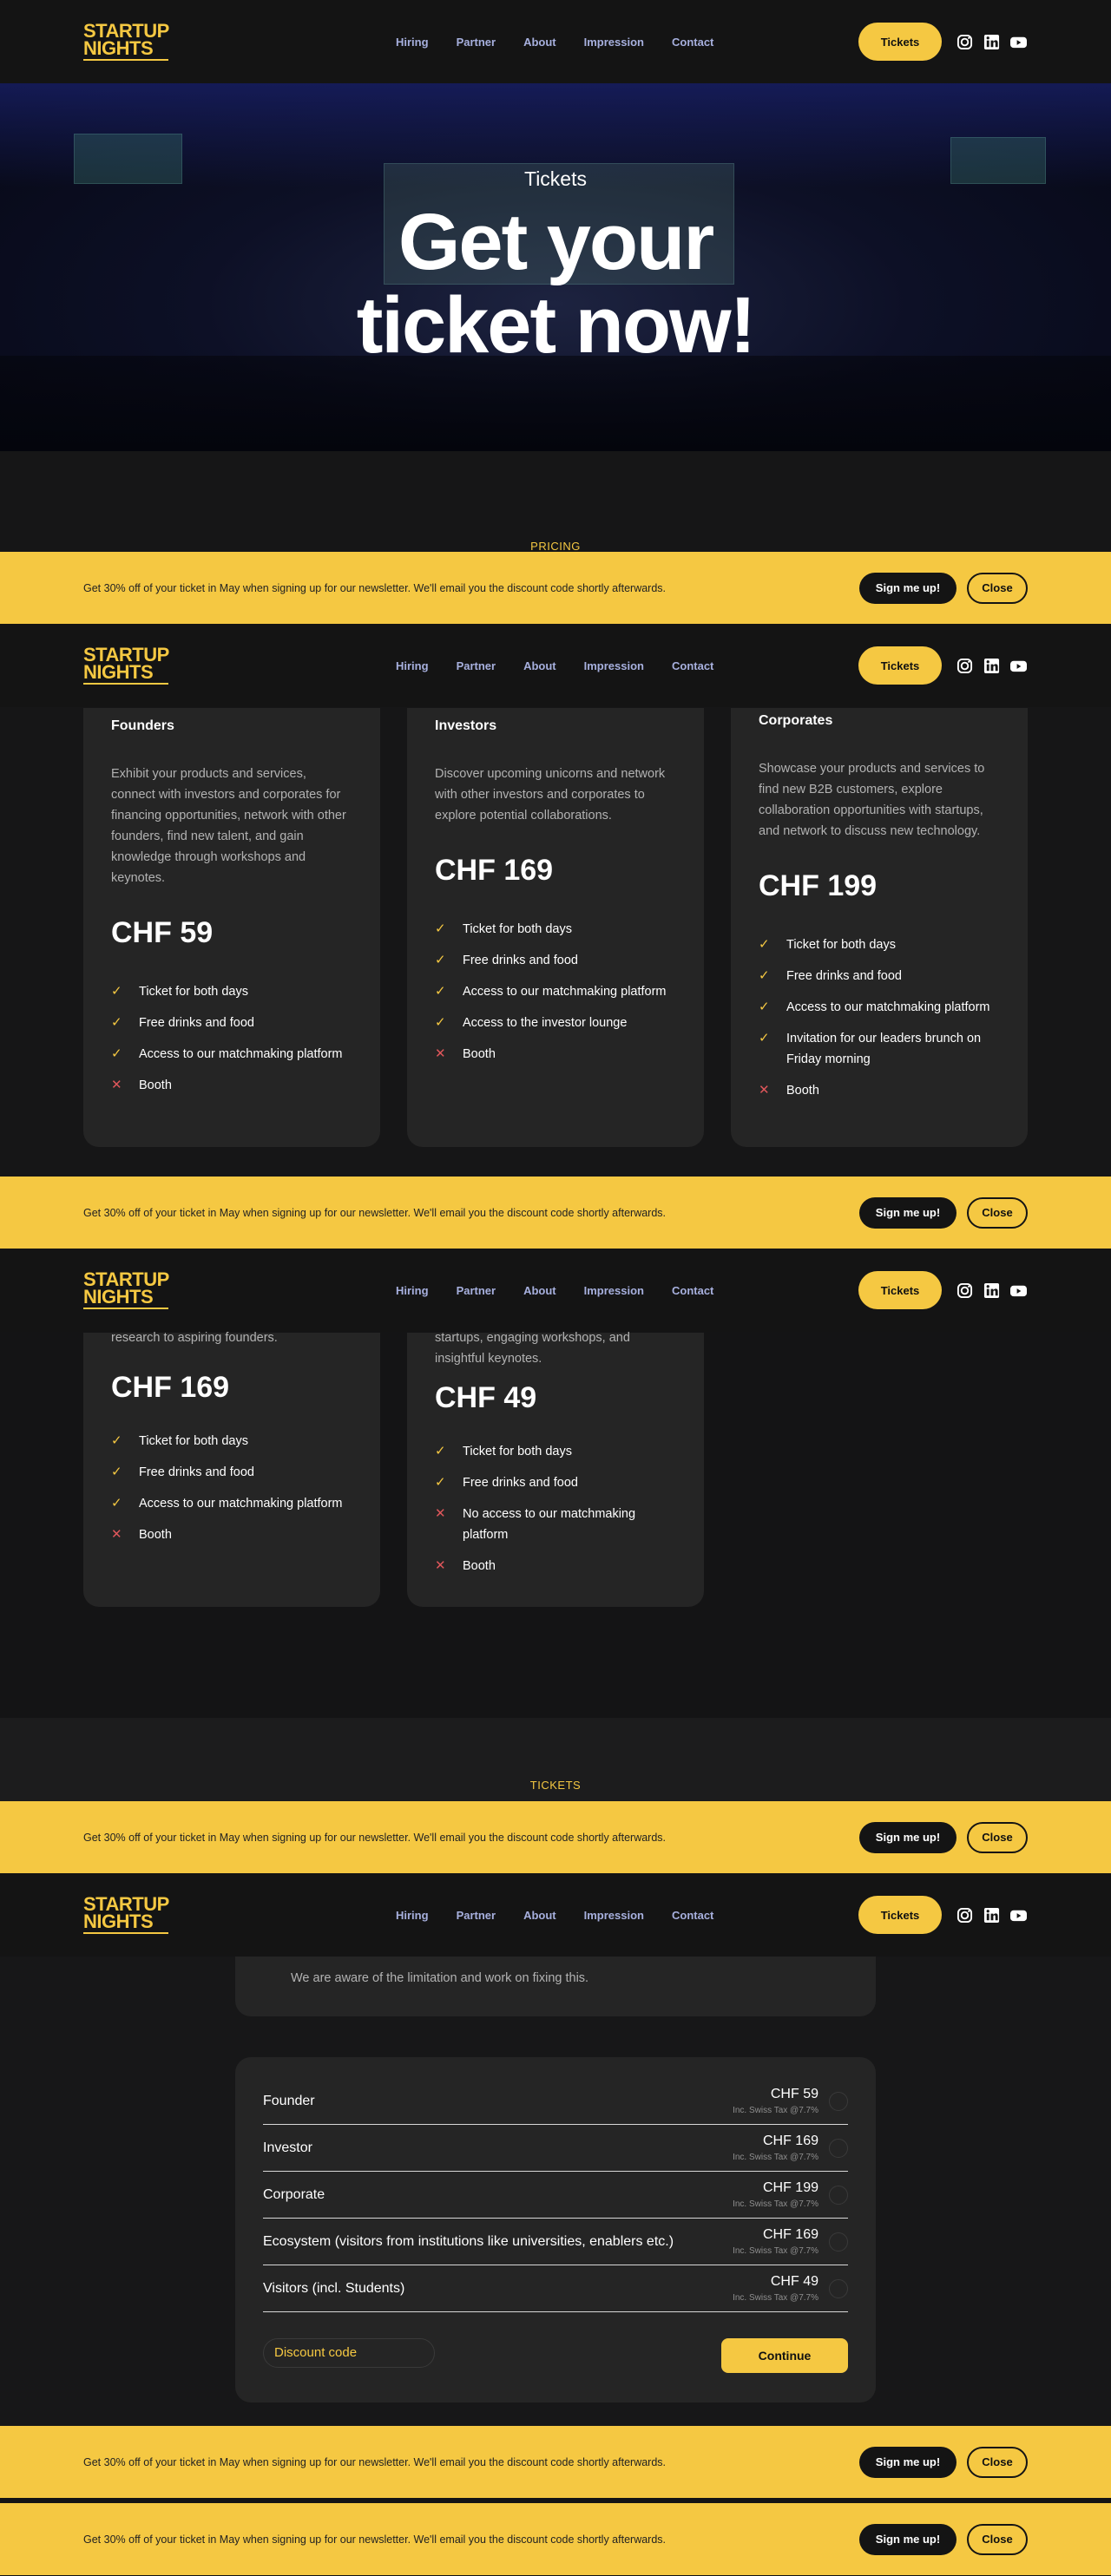 This screenshot has width=1111, height=2576. I want to click on hero-title: Get your ticket now!, so click(556, 284).